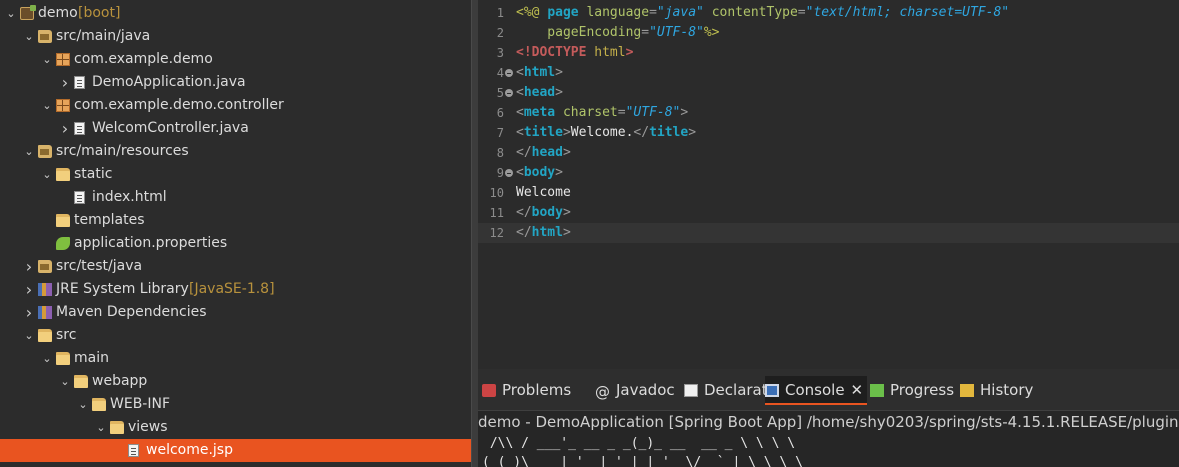  What do you see at coordinates (828, 133) in the screenshot?
I see `code-line: 7 <title>Welcome.</title>` at bounding box center [828, 133].